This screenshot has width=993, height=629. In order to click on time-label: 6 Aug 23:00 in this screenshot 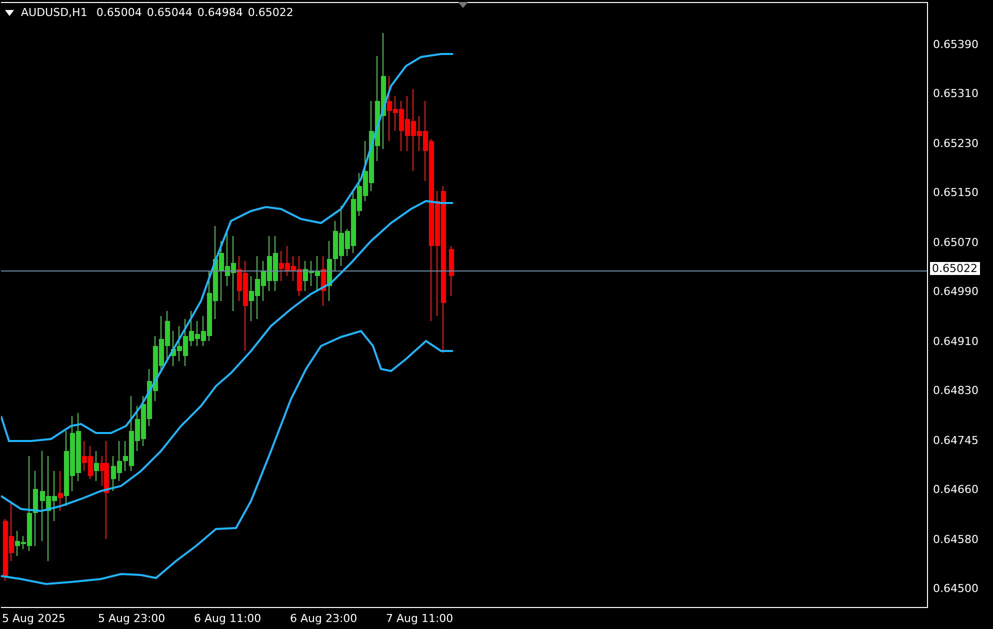, I will do `click(324, 618)`.